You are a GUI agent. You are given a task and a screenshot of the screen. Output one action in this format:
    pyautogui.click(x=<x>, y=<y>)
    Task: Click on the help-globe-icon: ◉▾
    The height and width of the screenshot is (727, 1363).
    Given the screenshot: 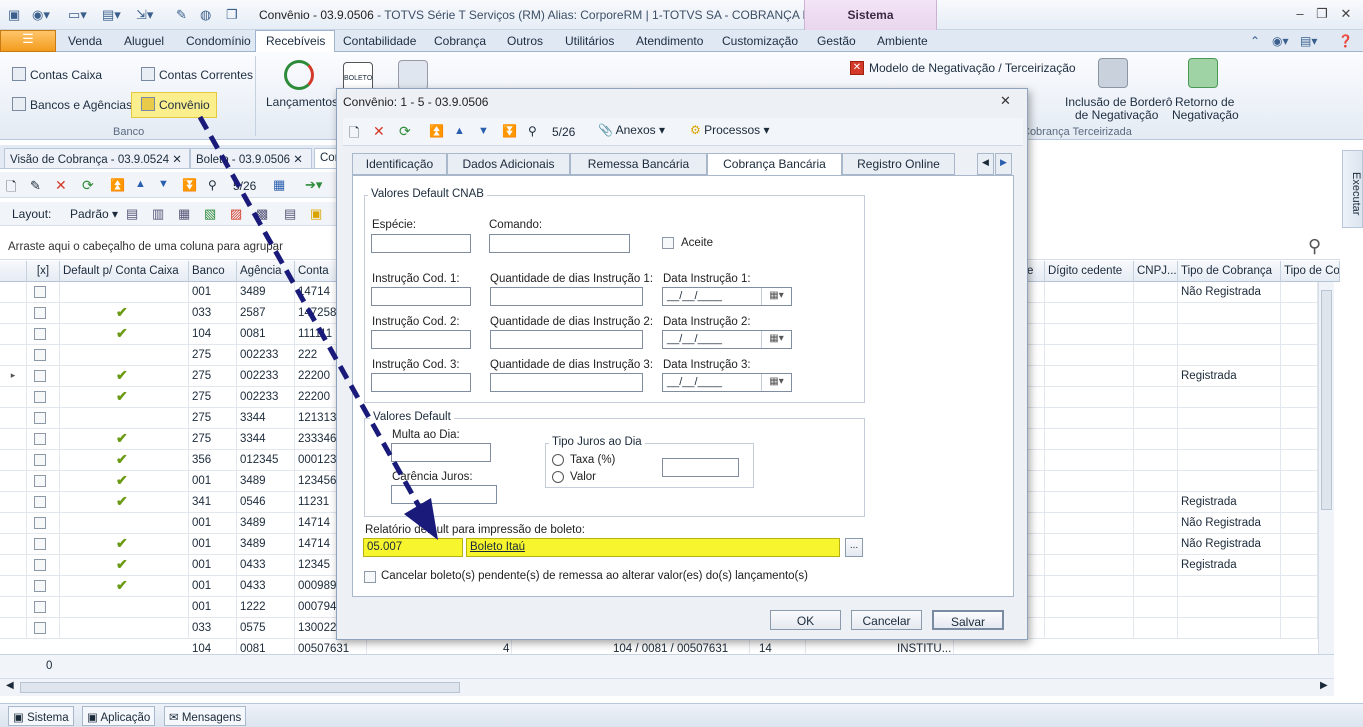 What is the action you would take?
    pyautogui.click(x=1280, y=41)
    